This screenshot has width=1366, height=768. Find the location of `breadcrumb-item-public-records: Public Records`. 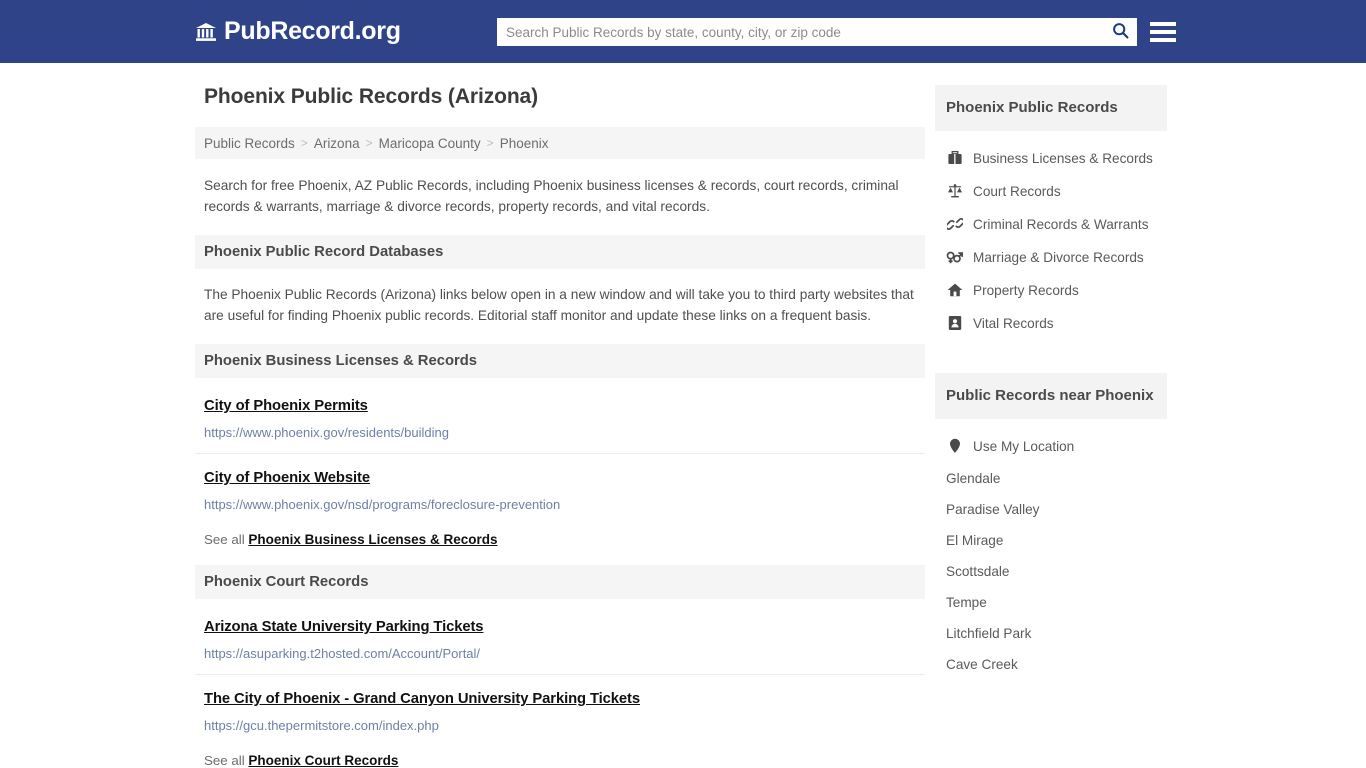

breadcrumb-item-public-records: Public Records is located at coordinates (249, 143).